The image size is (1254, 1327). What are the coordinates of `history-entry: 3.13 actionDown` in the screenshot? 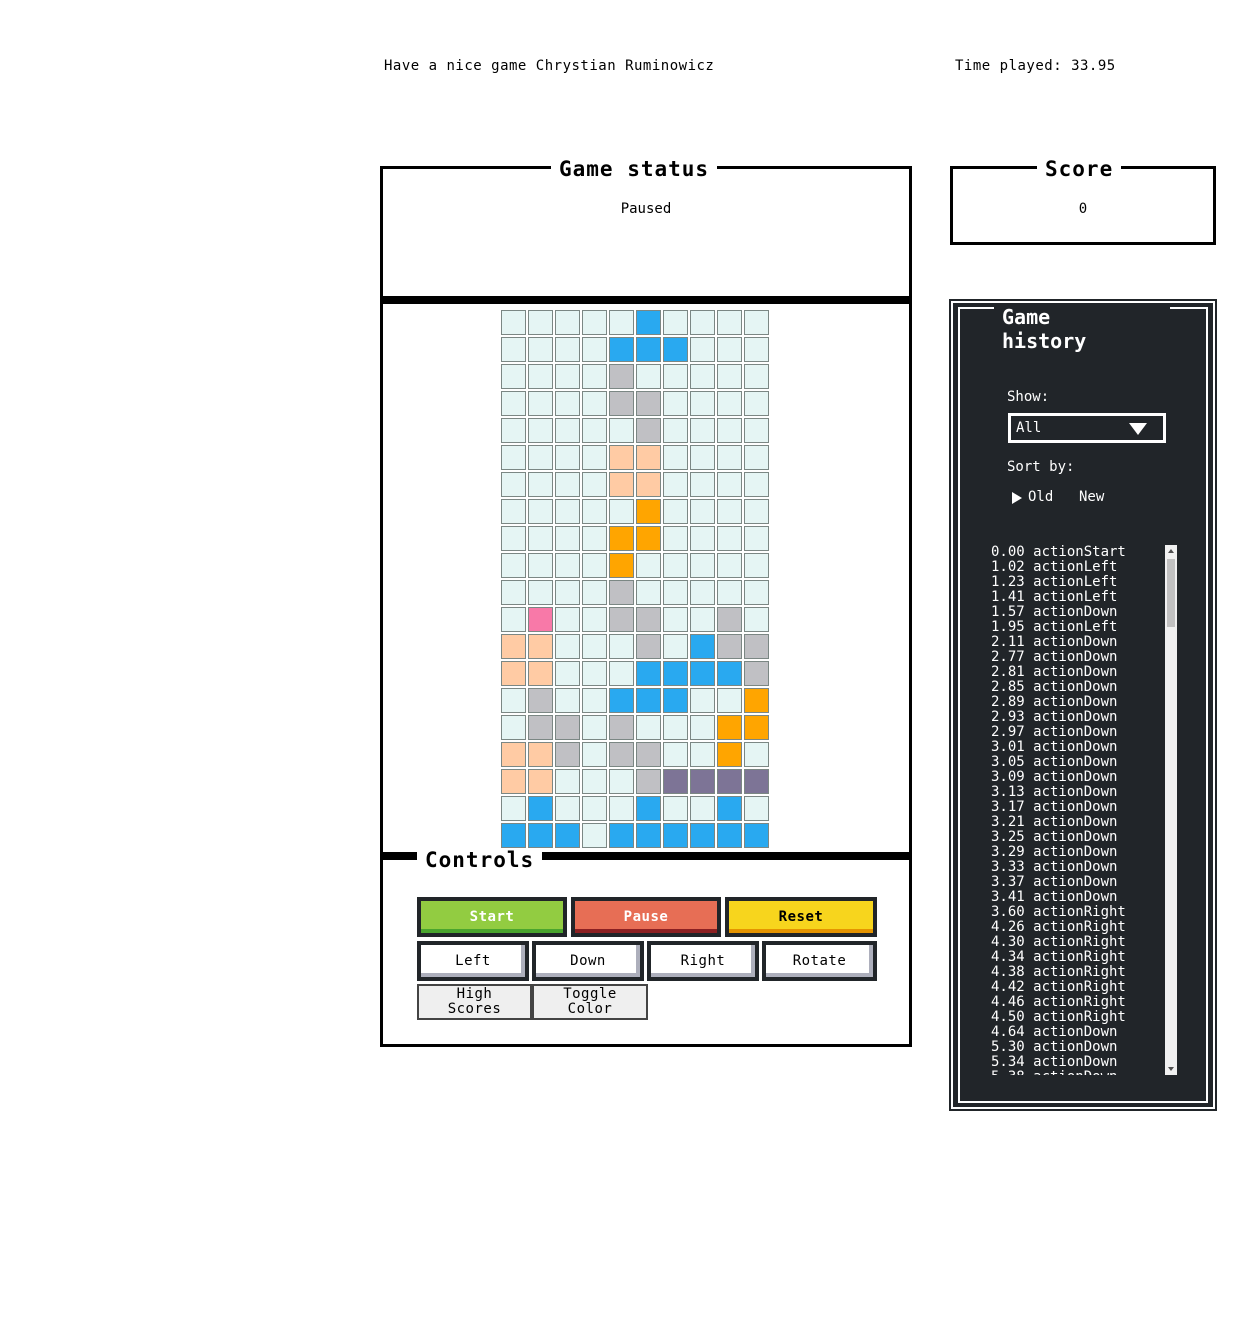 It's located at (1054, 792).